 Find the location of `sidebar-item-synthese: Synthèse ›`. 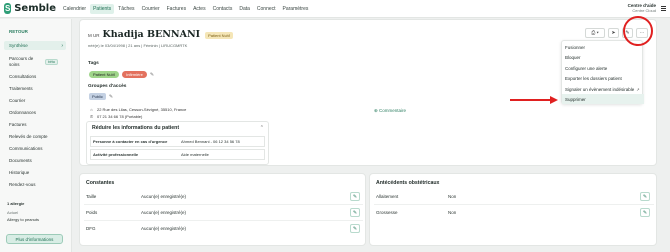

sidebar-item-synthese: Synthèse › is located at coordinates (35, 45).